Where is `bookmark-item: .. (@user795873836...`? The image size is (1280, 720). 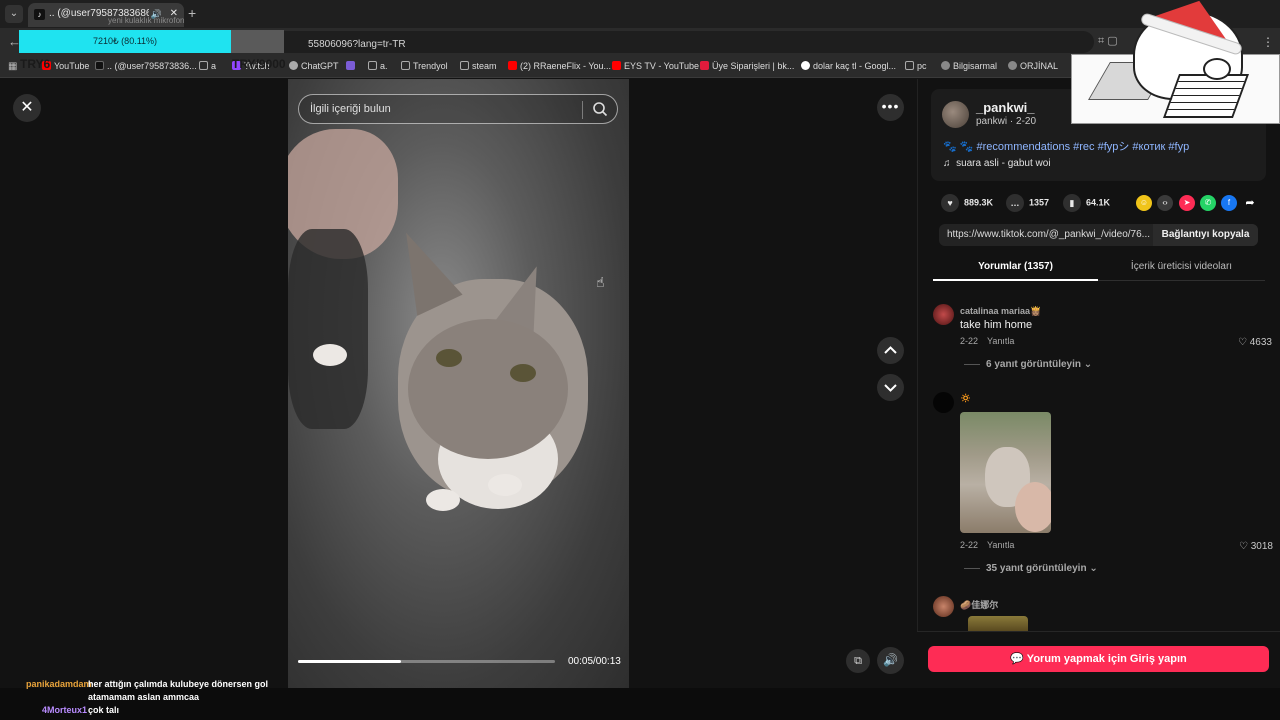
bookmark-item: .. (@user795873836... is located at coordinates (146, 66).